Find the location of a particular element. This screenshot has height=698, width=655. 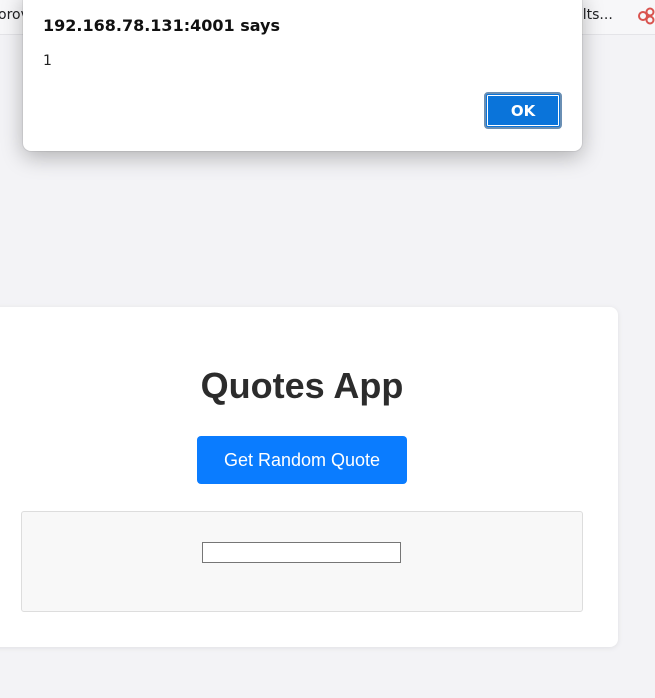

quote-input is located at coordinates (301, 552).